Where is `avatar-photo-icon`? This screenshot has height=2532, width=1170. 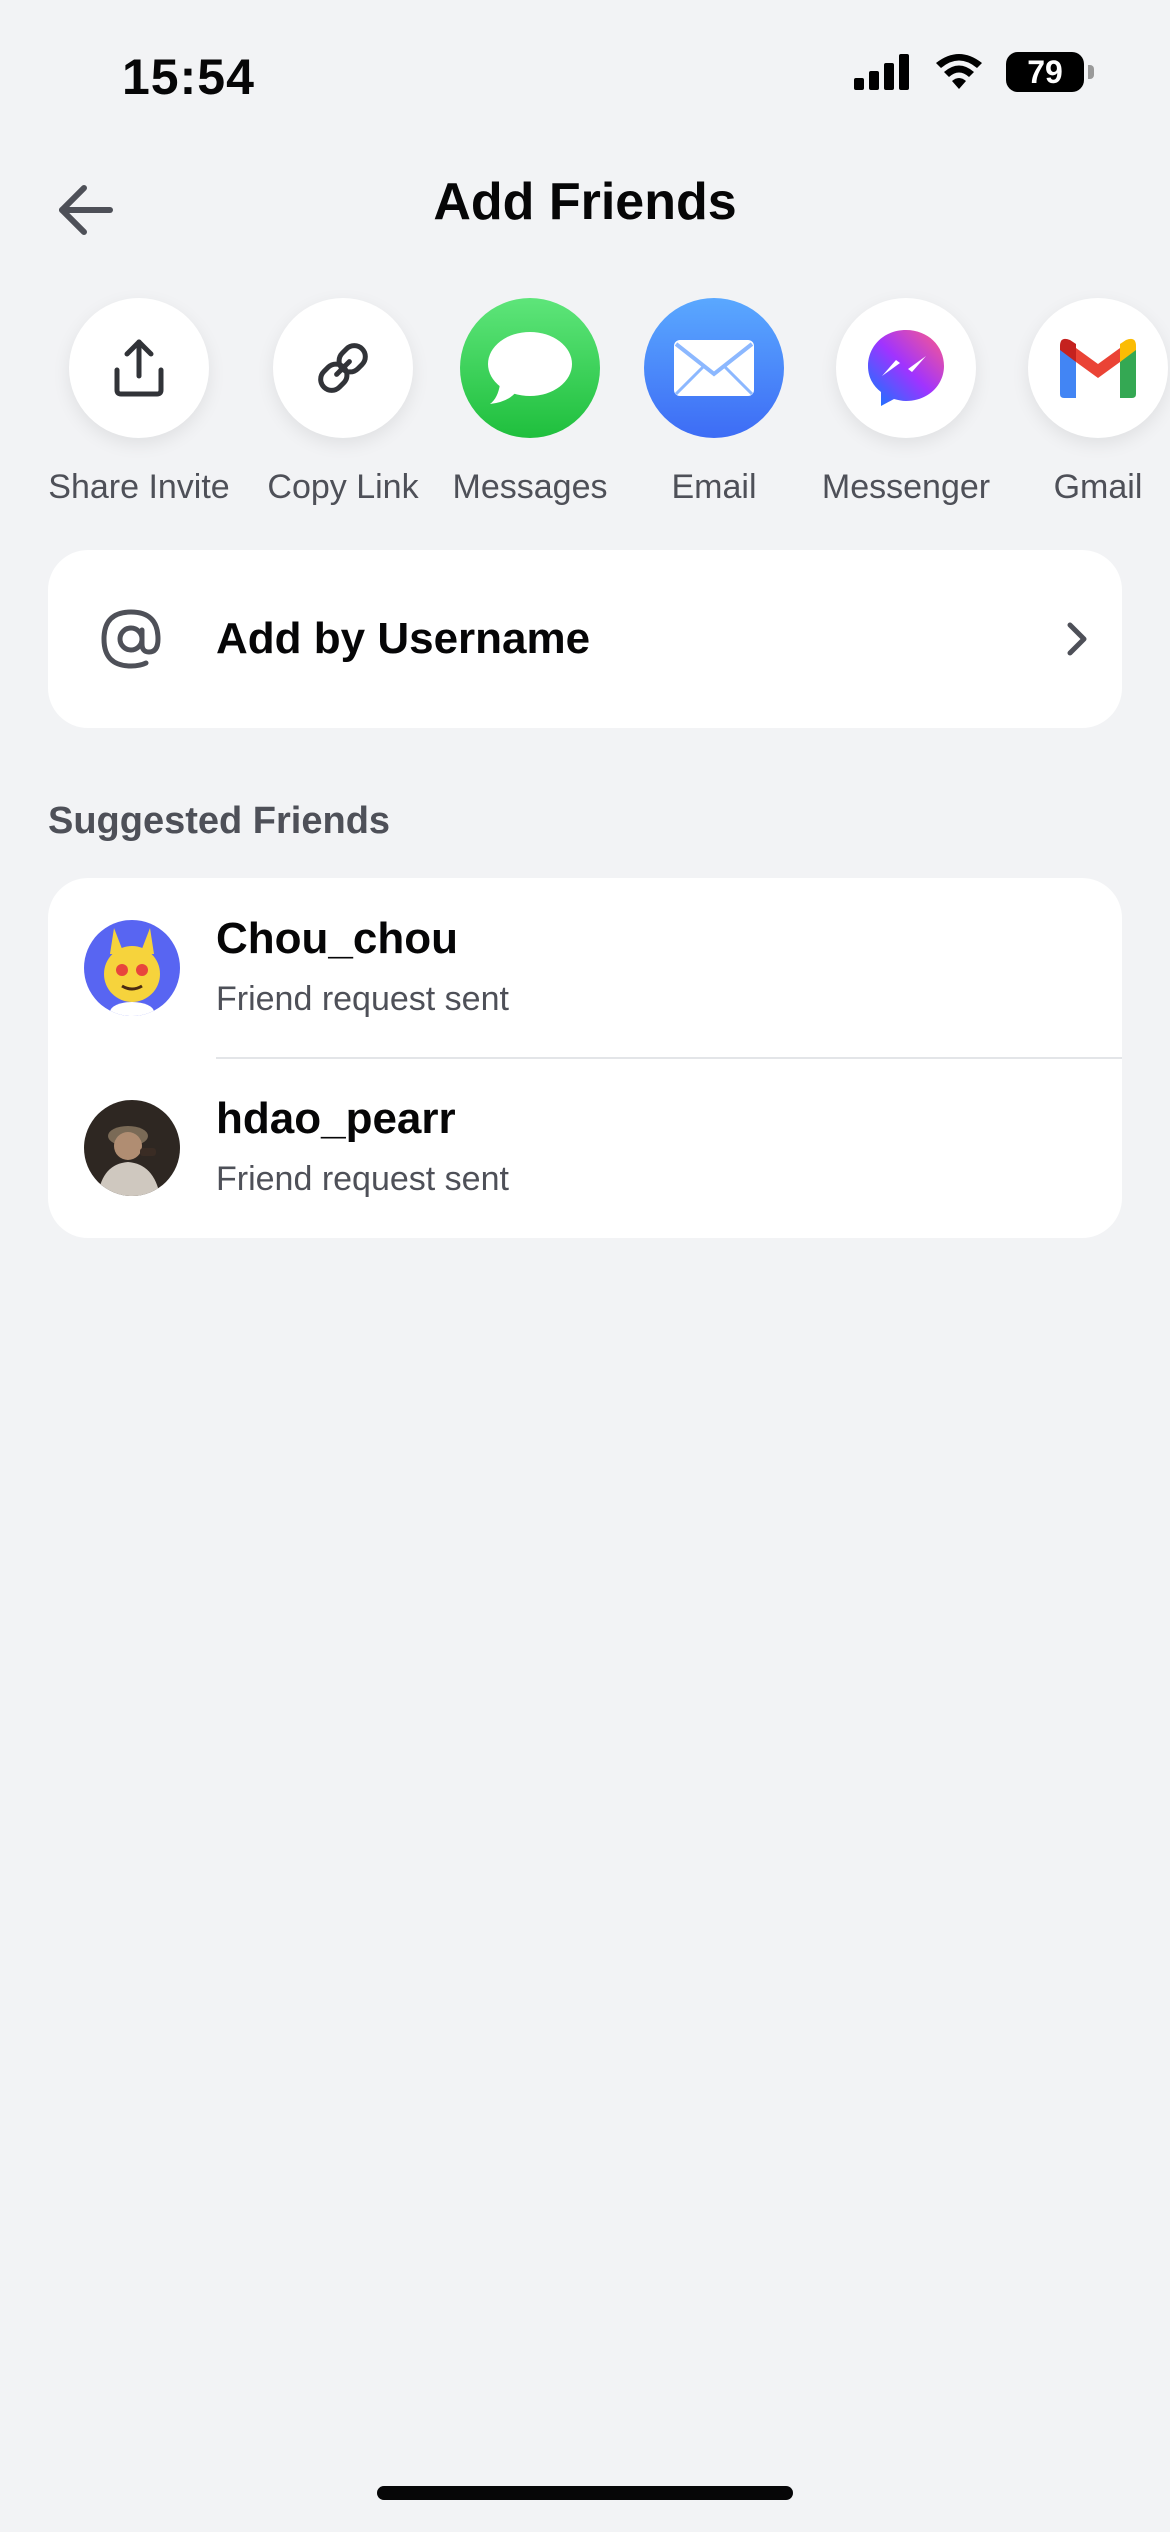
avatar-photo-icon is located at coordinates (132, 1148).